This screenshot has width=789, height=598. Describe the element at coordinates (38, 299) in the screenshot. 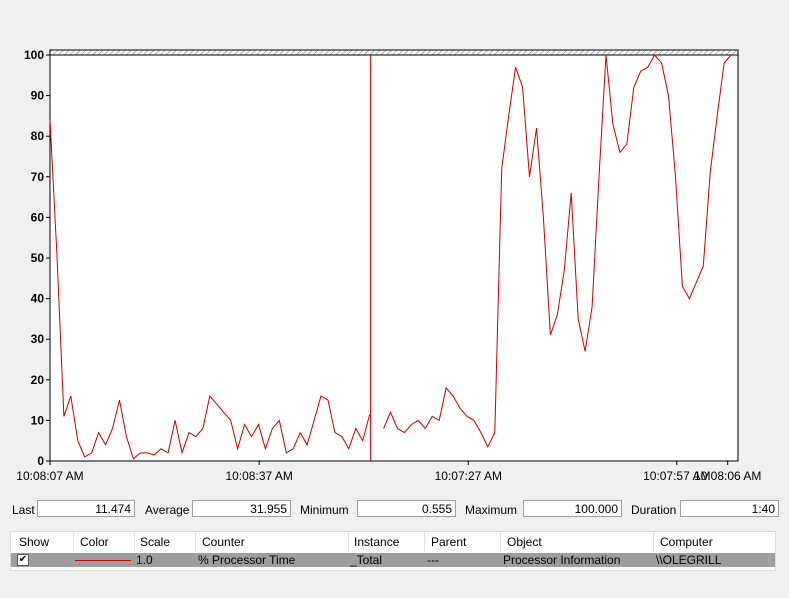

I see `y-tick-label: 40` at that location.